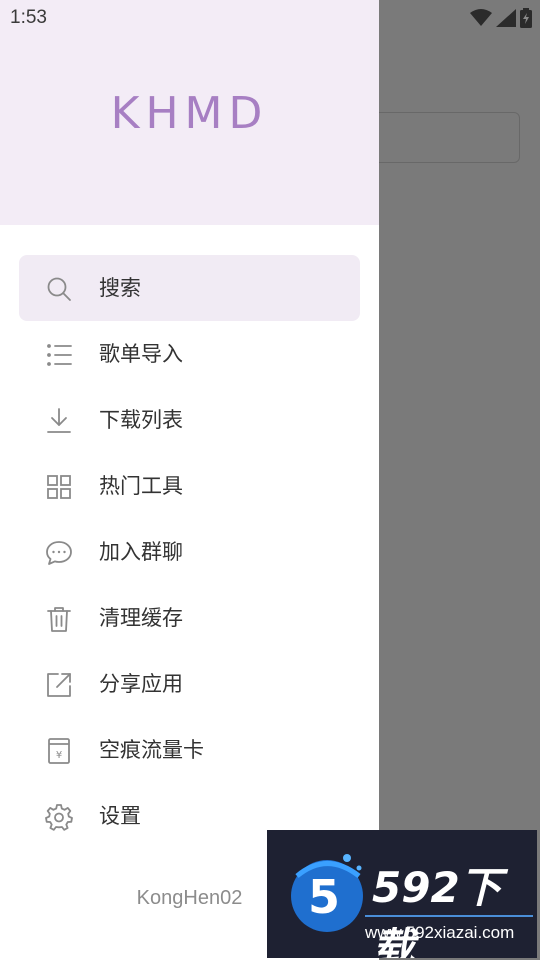  What do you see at coordinates (189, 288) in the screenshot?
I see `menu-item-search: 搜索` at bounding box center [189, 288].